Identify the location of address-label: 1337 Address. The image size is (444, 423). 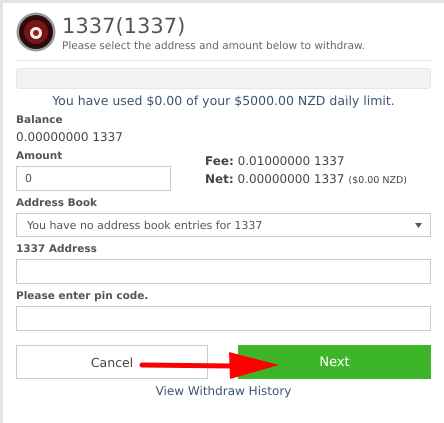
(57, 249).